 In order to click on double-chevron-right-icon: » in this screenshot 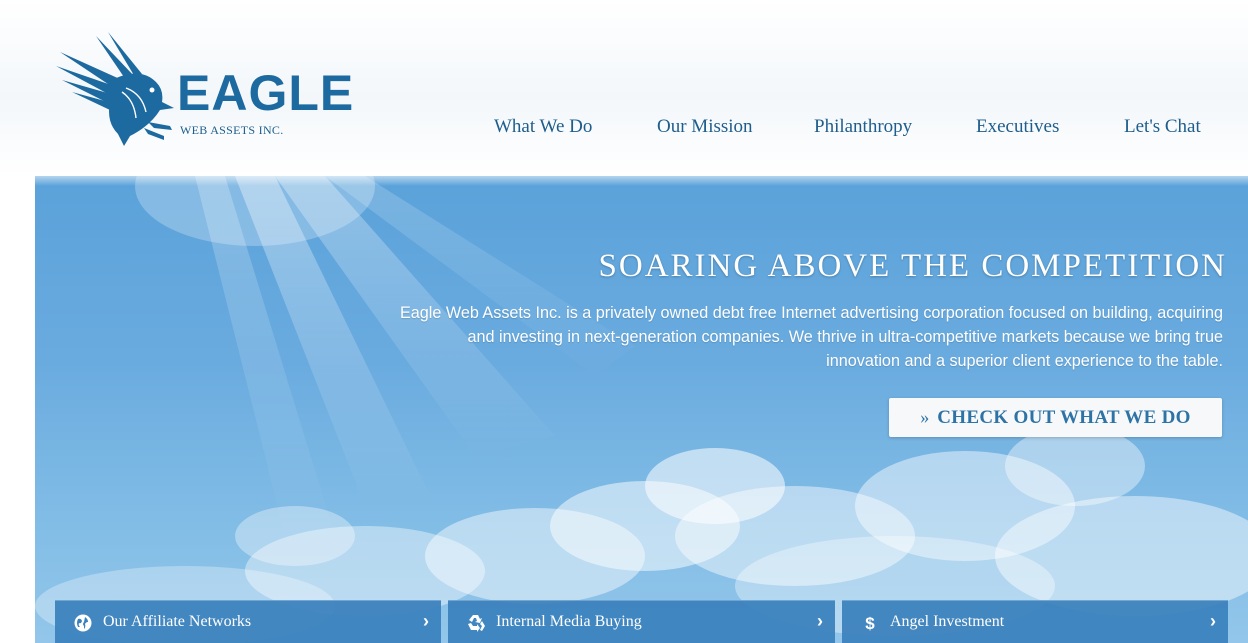, I will do `click(925, 417)`.